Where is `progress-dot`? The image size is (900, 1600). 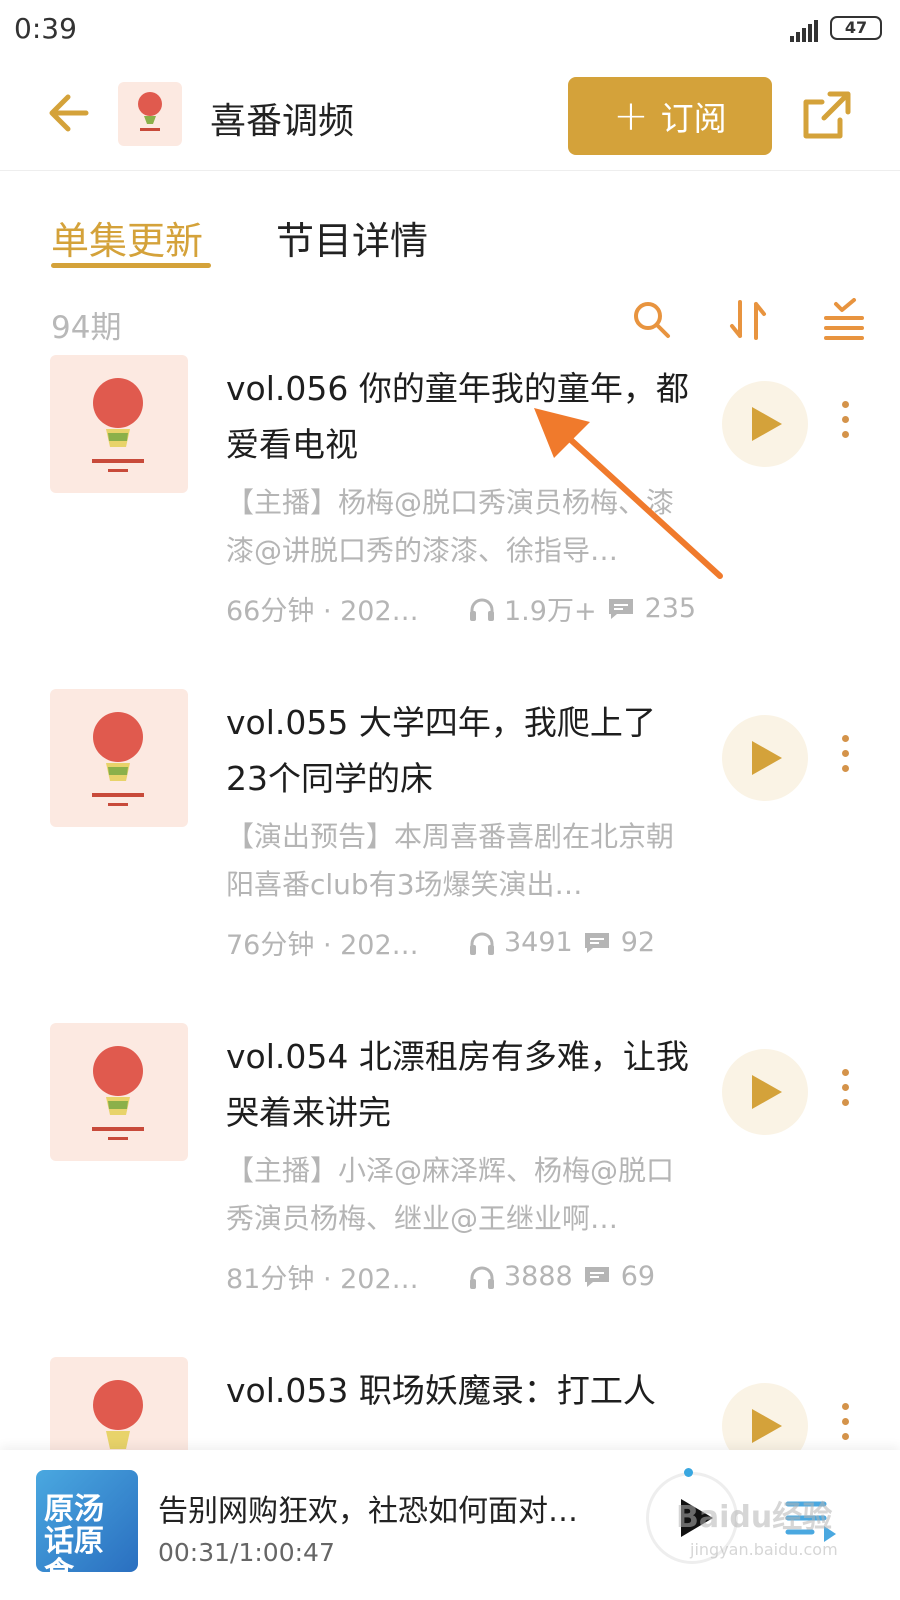
progress-dot is located at coordinates (688, 1472).